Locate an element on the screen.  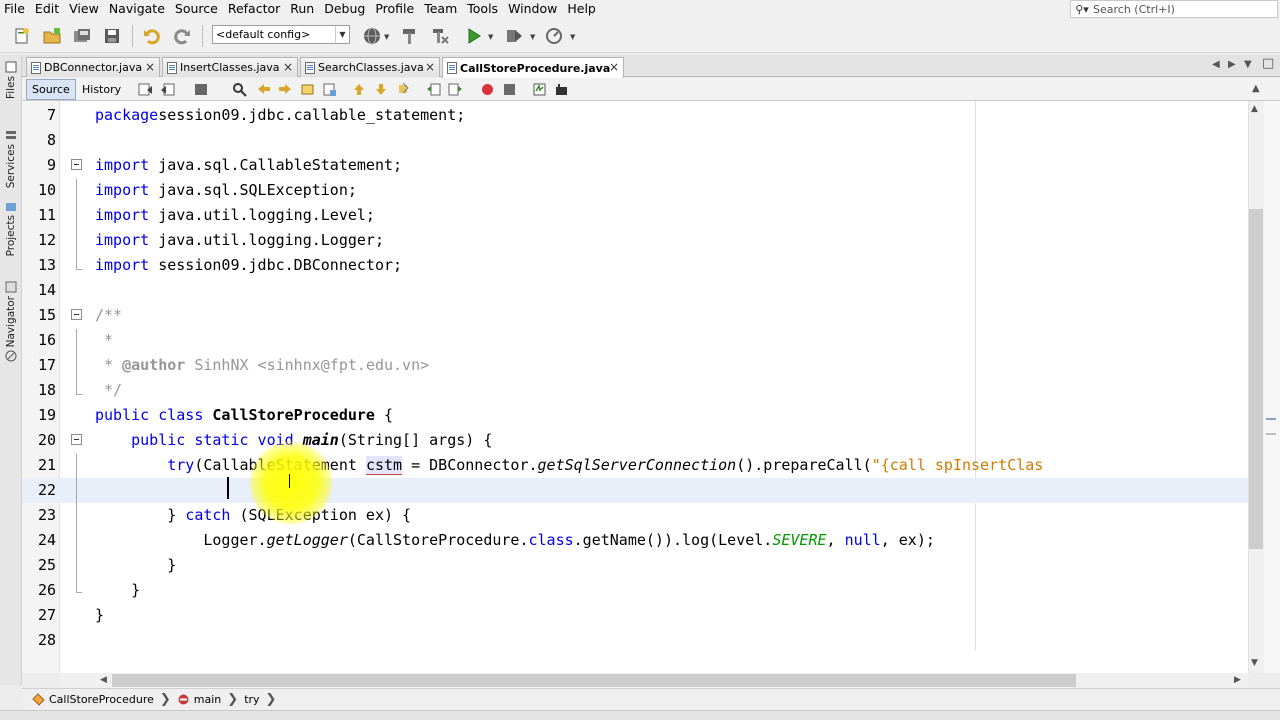
maximize-icon: □ is located at coordinates (1268, 63).